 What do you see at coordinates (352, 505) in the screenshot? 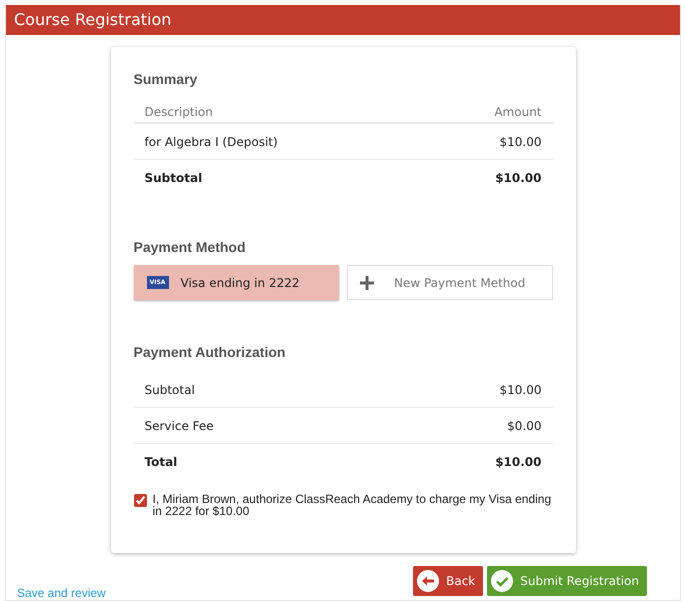
I see `authorization-text: I, Miriam Brown, authorize ClassReach Academy to charge my Visa ending in 2222 for $10.00` at bounding box center [352, 505].